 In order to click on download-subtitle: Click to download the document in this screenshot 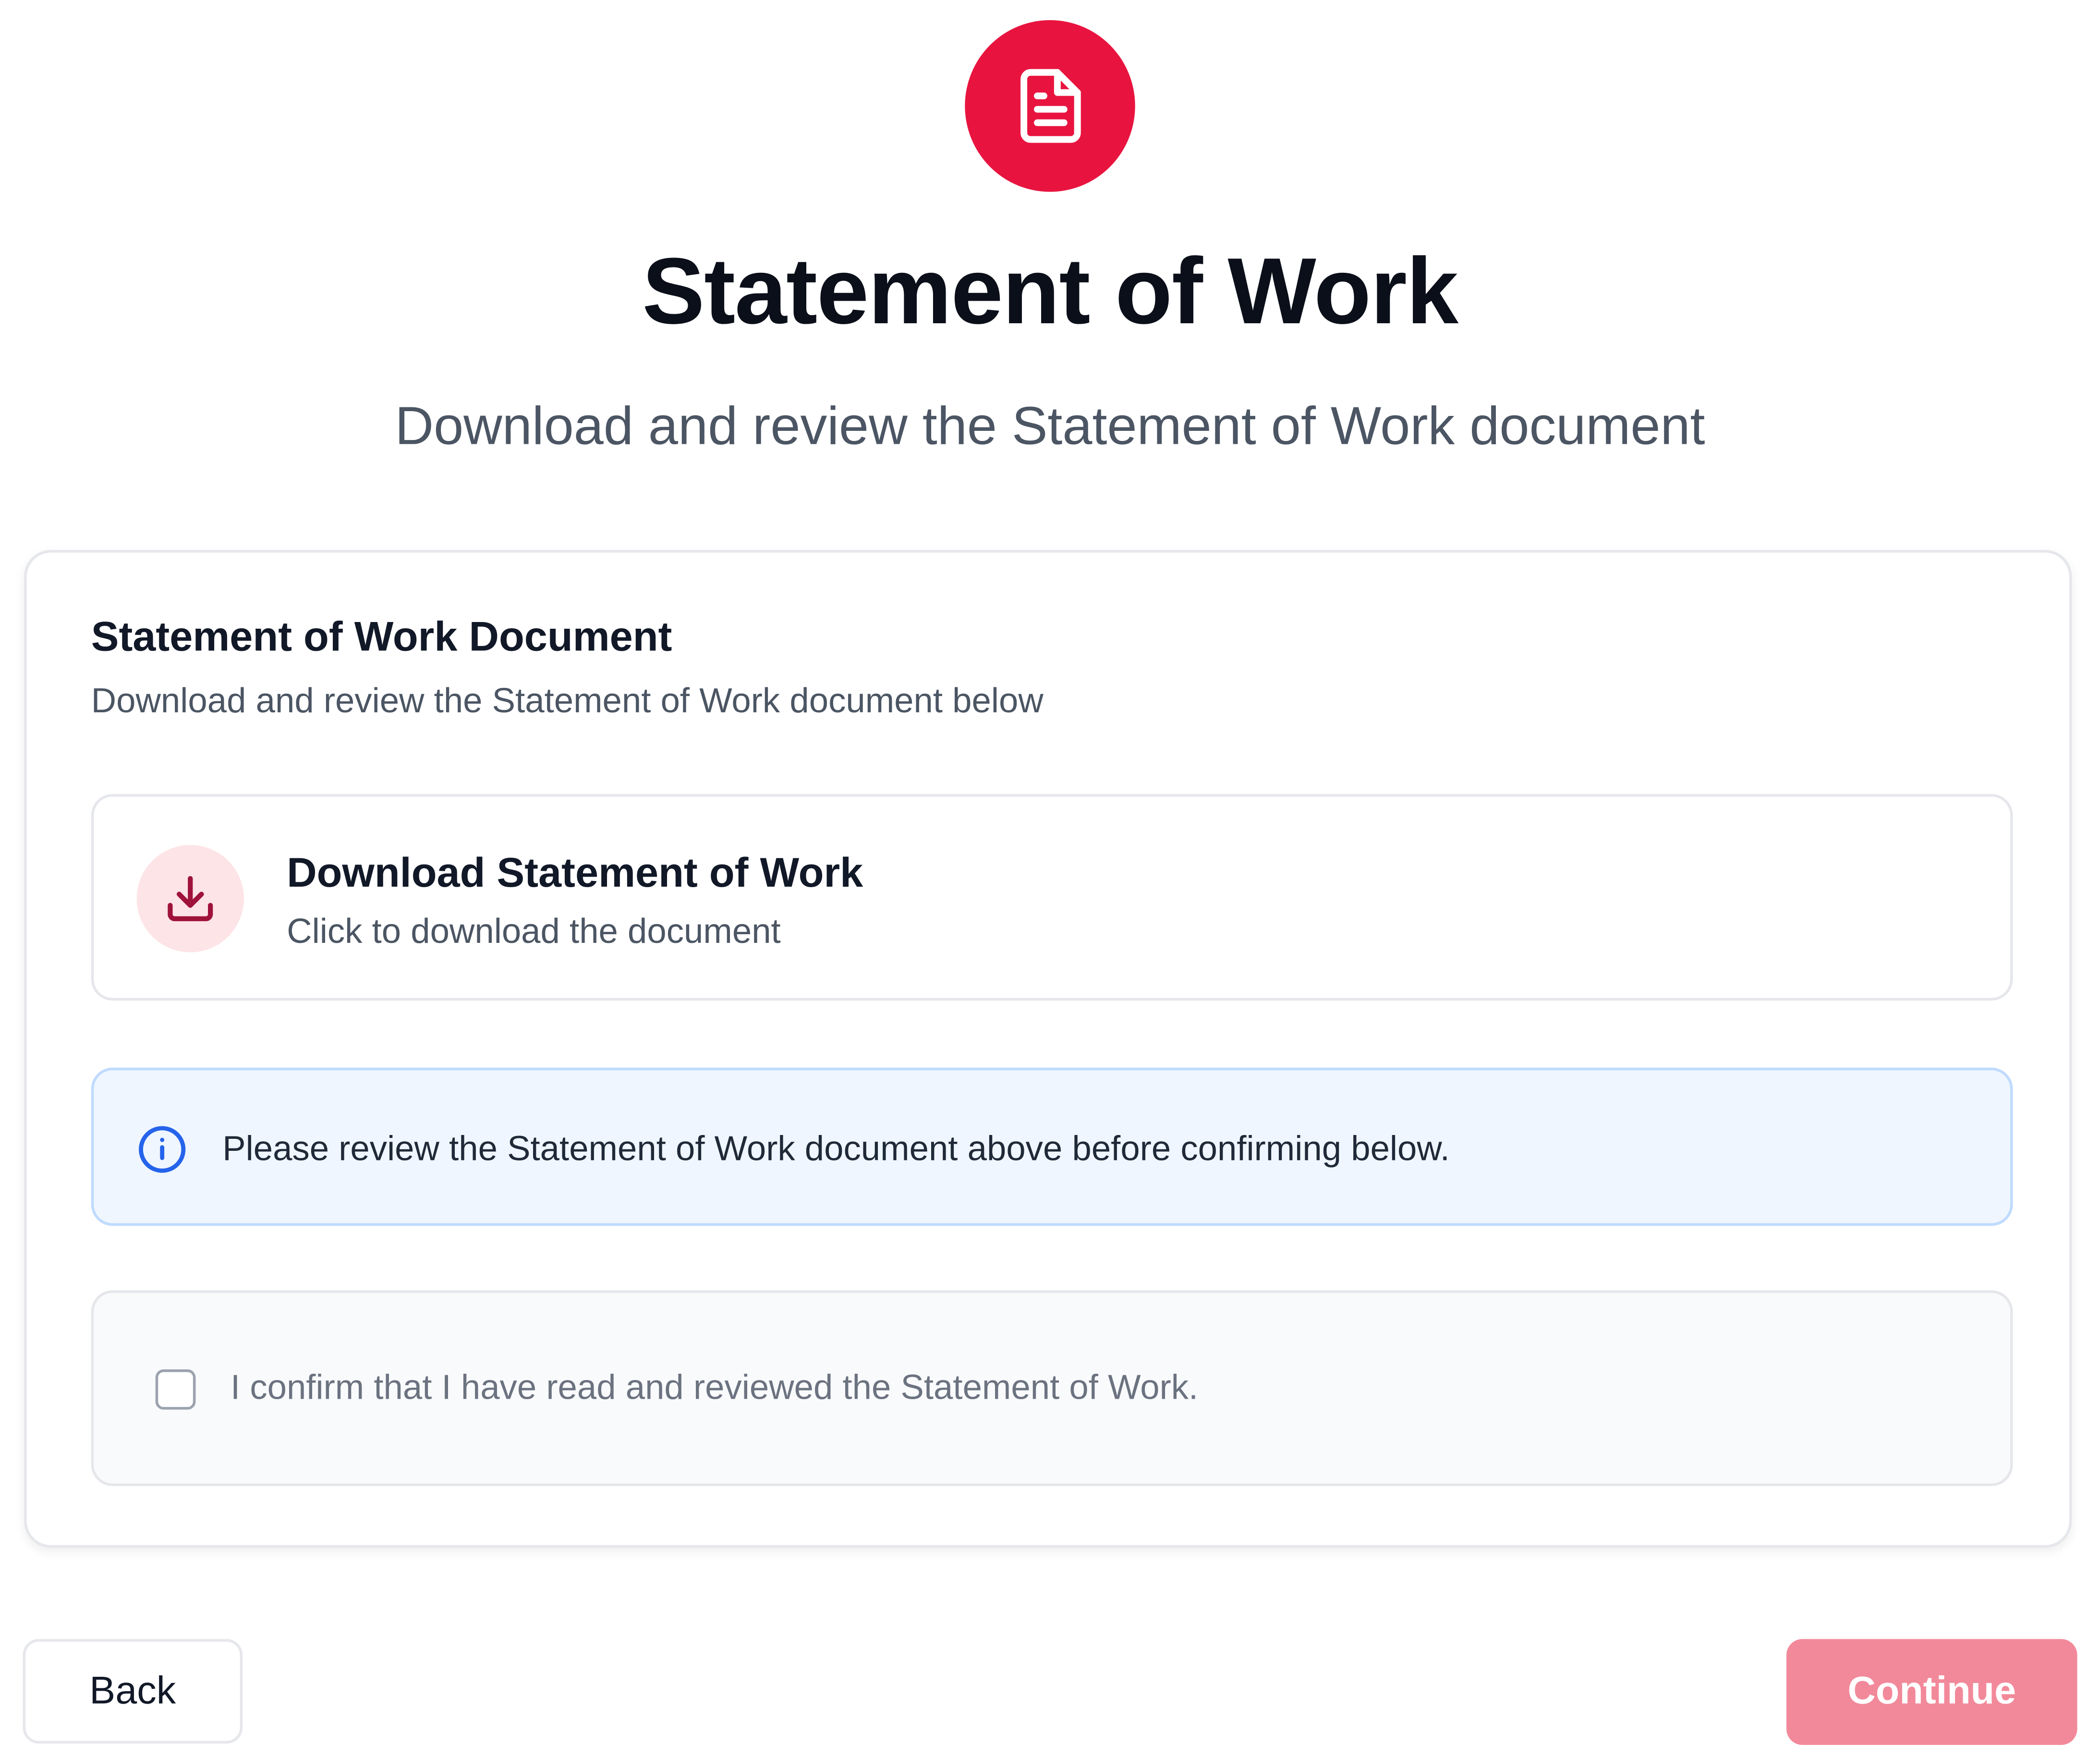, I will do `click(534, 931)`.